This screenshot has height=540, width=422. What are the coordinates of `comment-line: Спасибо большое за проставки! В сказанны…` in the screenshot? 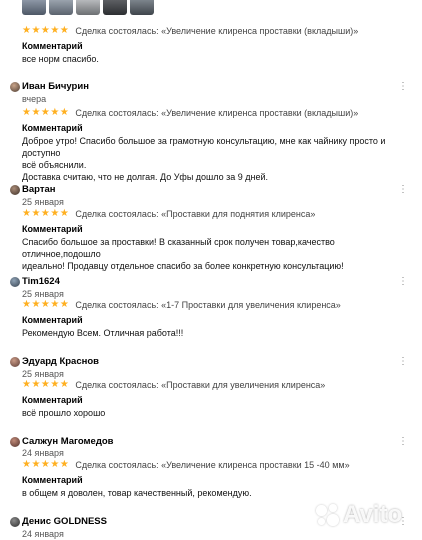 It's located at (178, 248).